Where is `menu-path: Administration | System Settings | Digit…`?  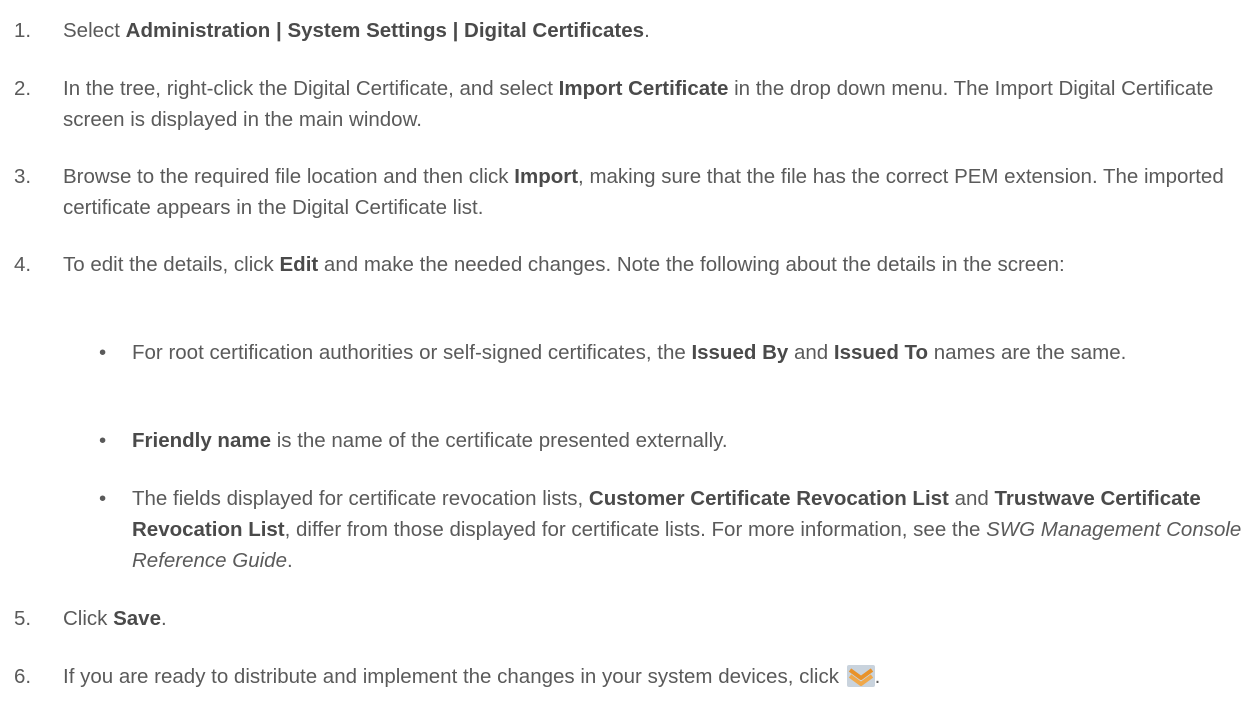 menu-path: Administration | System Settings | Digit… is located at coordinates (385, 30).